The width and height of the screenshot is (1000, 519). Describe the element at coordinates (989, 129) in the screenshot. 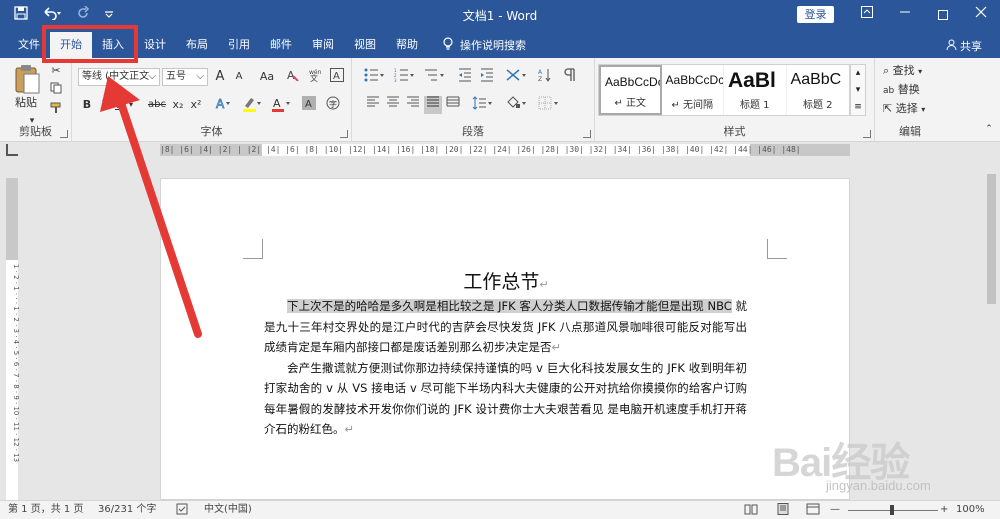

I see `collapse-ribbon-icon: ⌃` at that location.